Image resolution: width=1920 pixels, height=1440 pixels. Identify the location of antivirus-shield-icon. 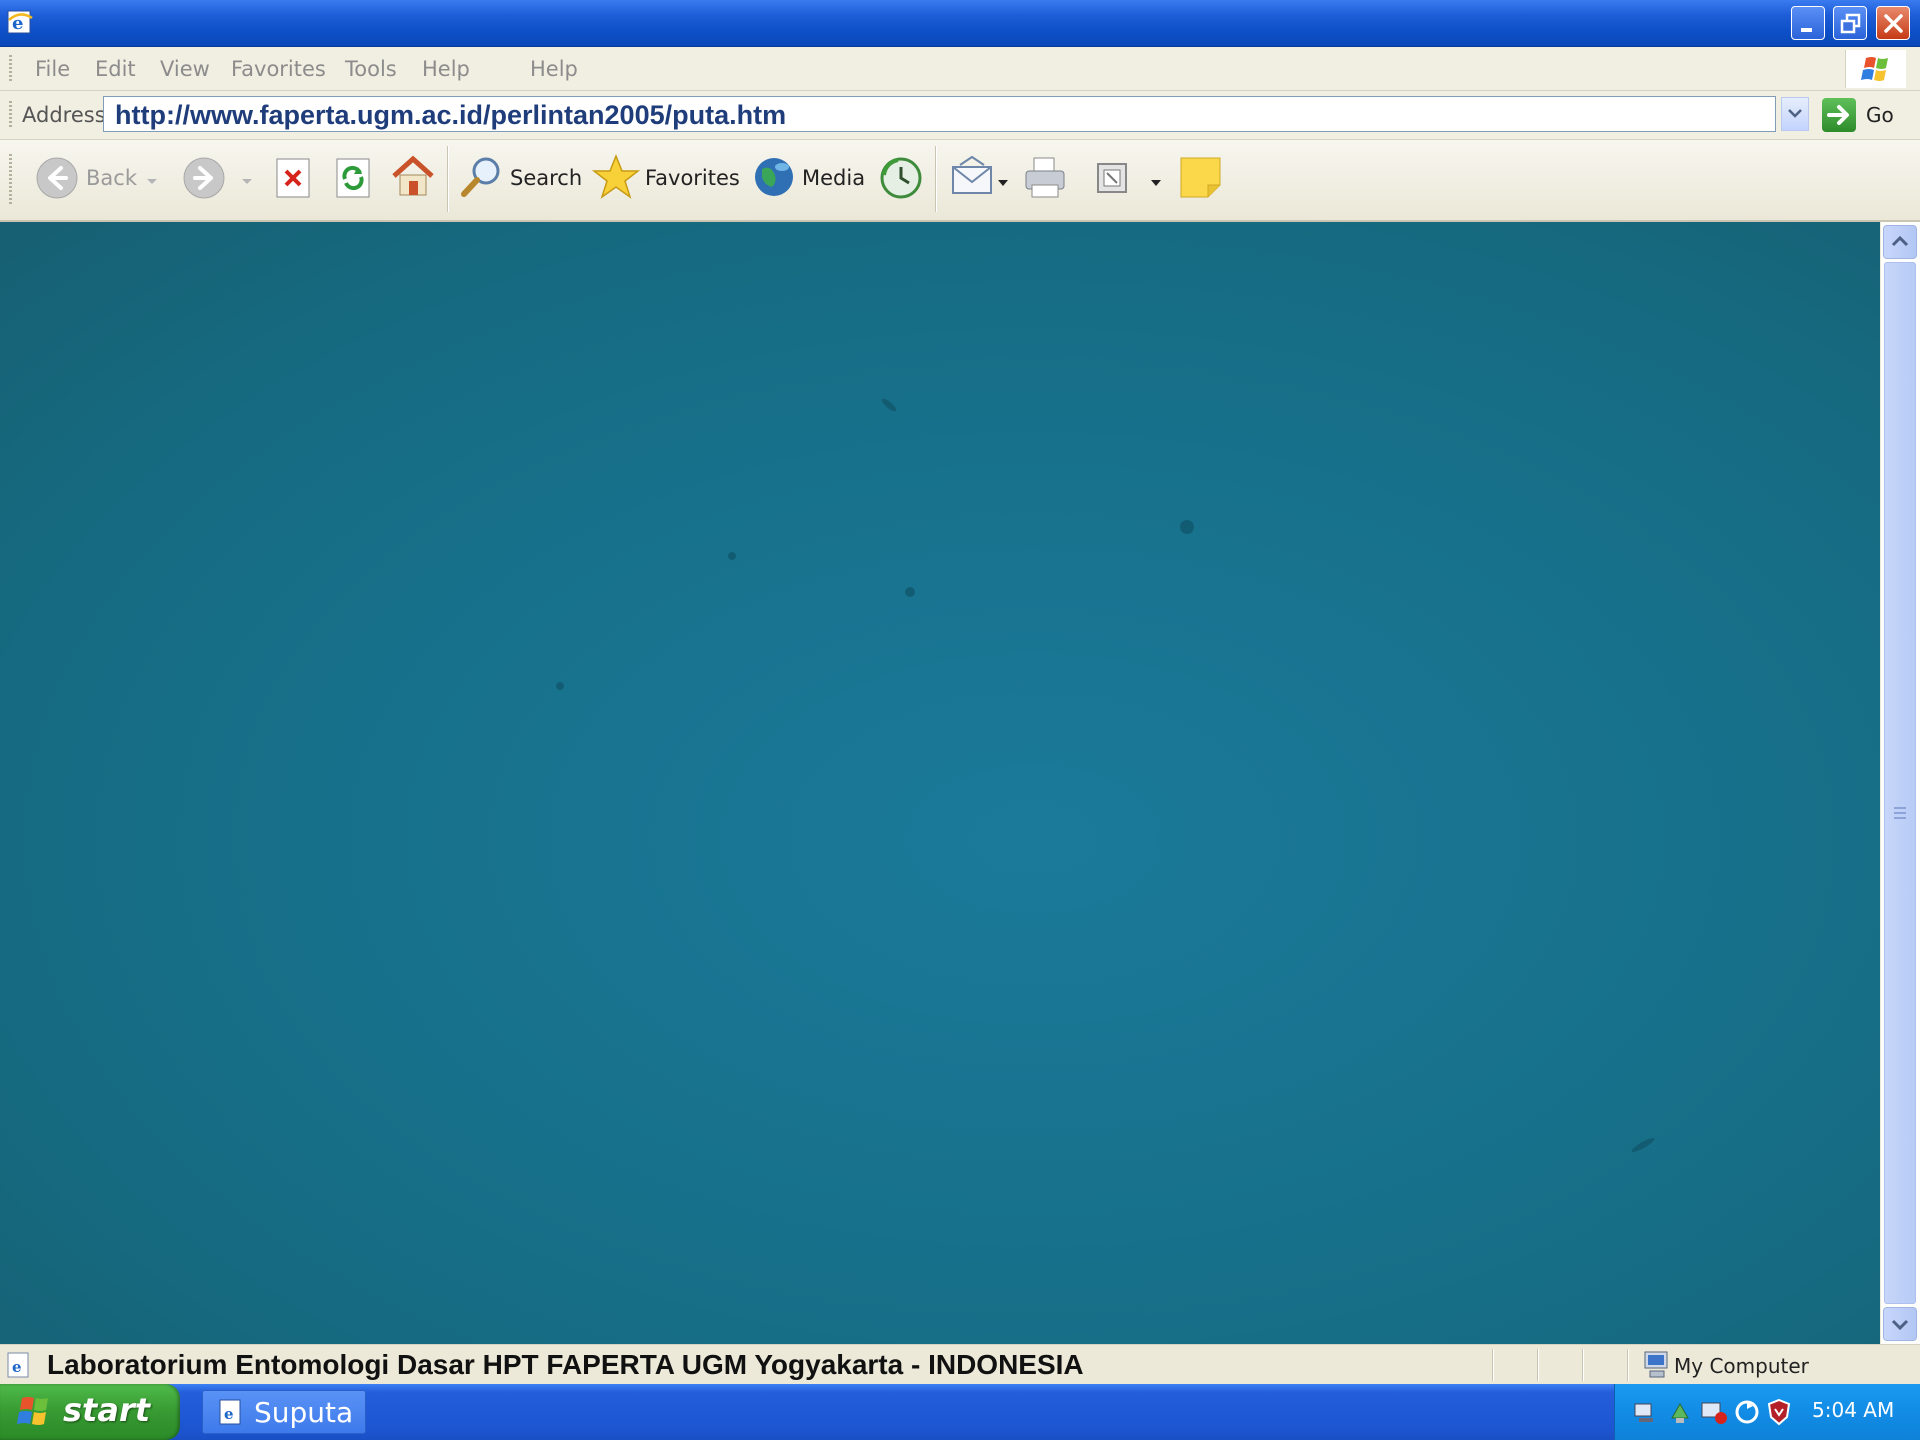
(1779, 1414).